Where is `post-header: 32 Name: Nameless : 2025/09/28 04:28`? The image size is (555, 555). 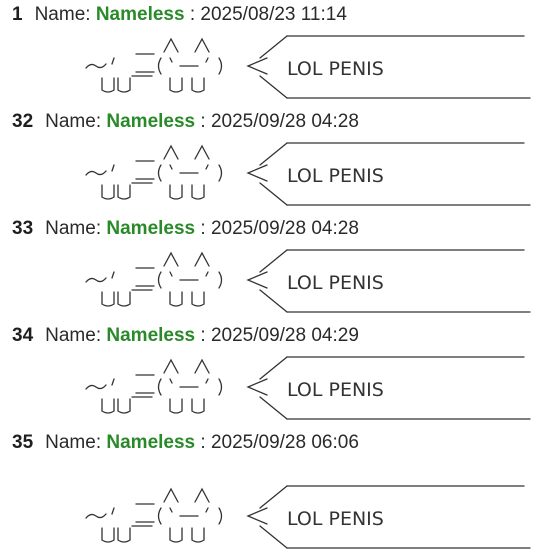
post-header: 32 Name: Nameless : 2025/09/28 04:28 is located at coordinates (185, 122).